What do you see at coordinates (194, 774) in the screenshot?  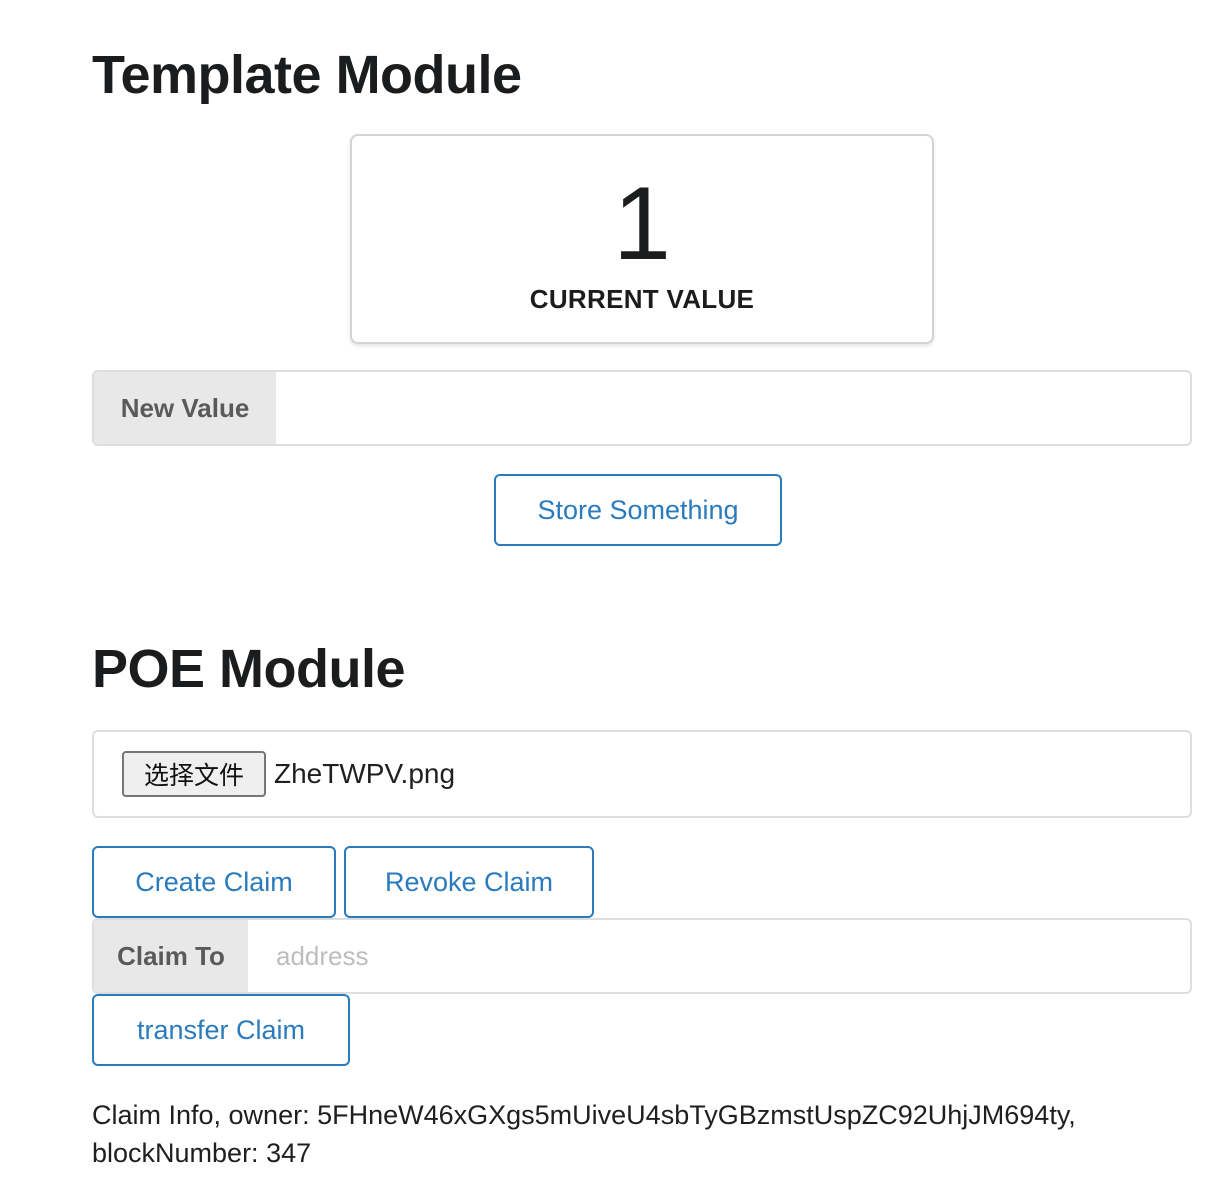 I see `choose-file-button: 选择文件` at bounding box center [194, 774].